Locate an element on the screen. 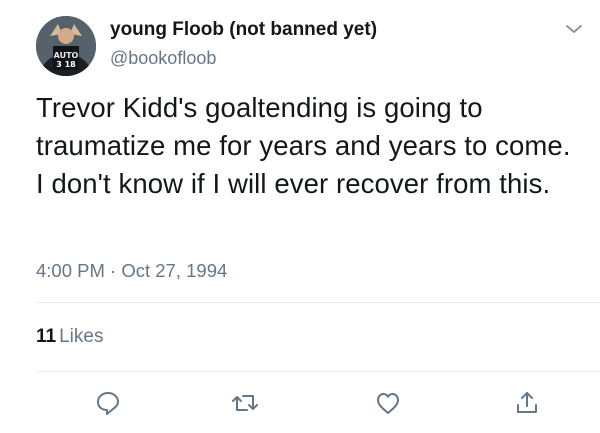  heart-icon is located at coordinates (388, 403).